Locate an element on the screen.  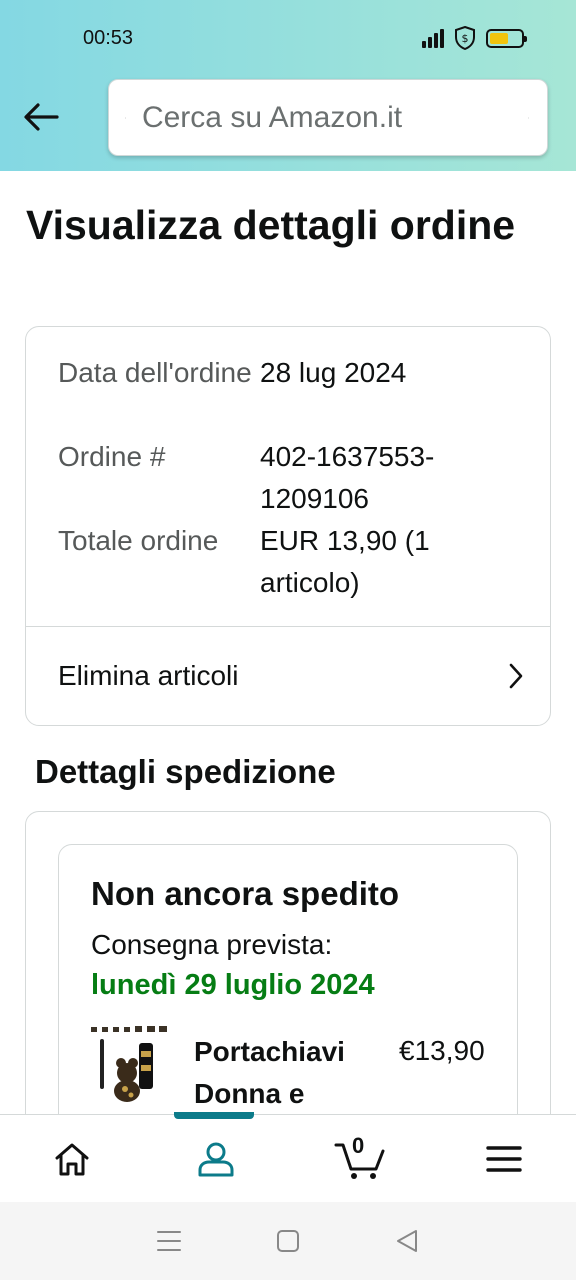
system-home-button is located at coordinates (288, 1241).